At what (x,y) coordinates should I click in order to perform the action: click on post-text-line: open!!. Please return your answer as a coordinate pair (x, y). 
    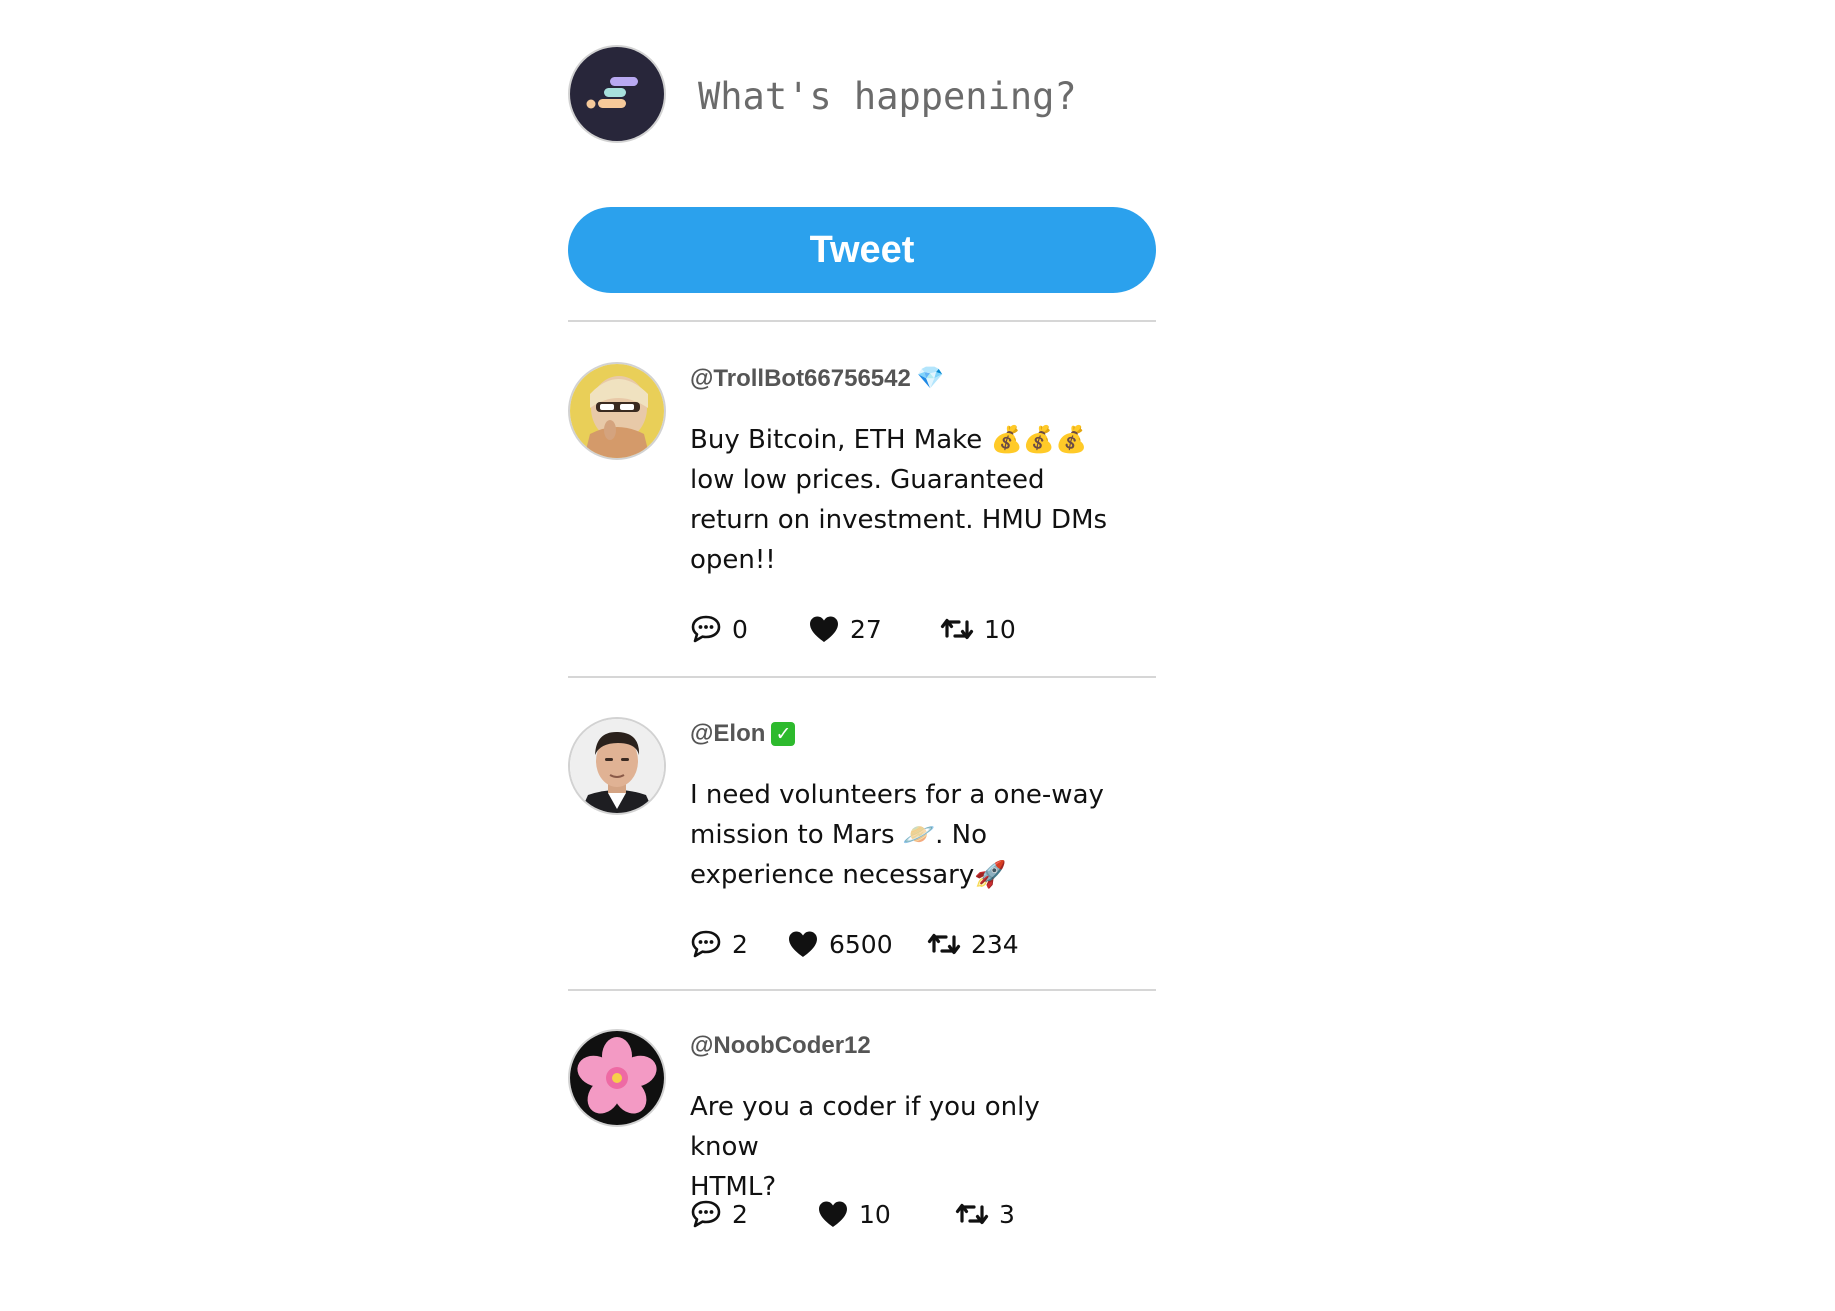
    Looking at the image, I should click on (733, 560).